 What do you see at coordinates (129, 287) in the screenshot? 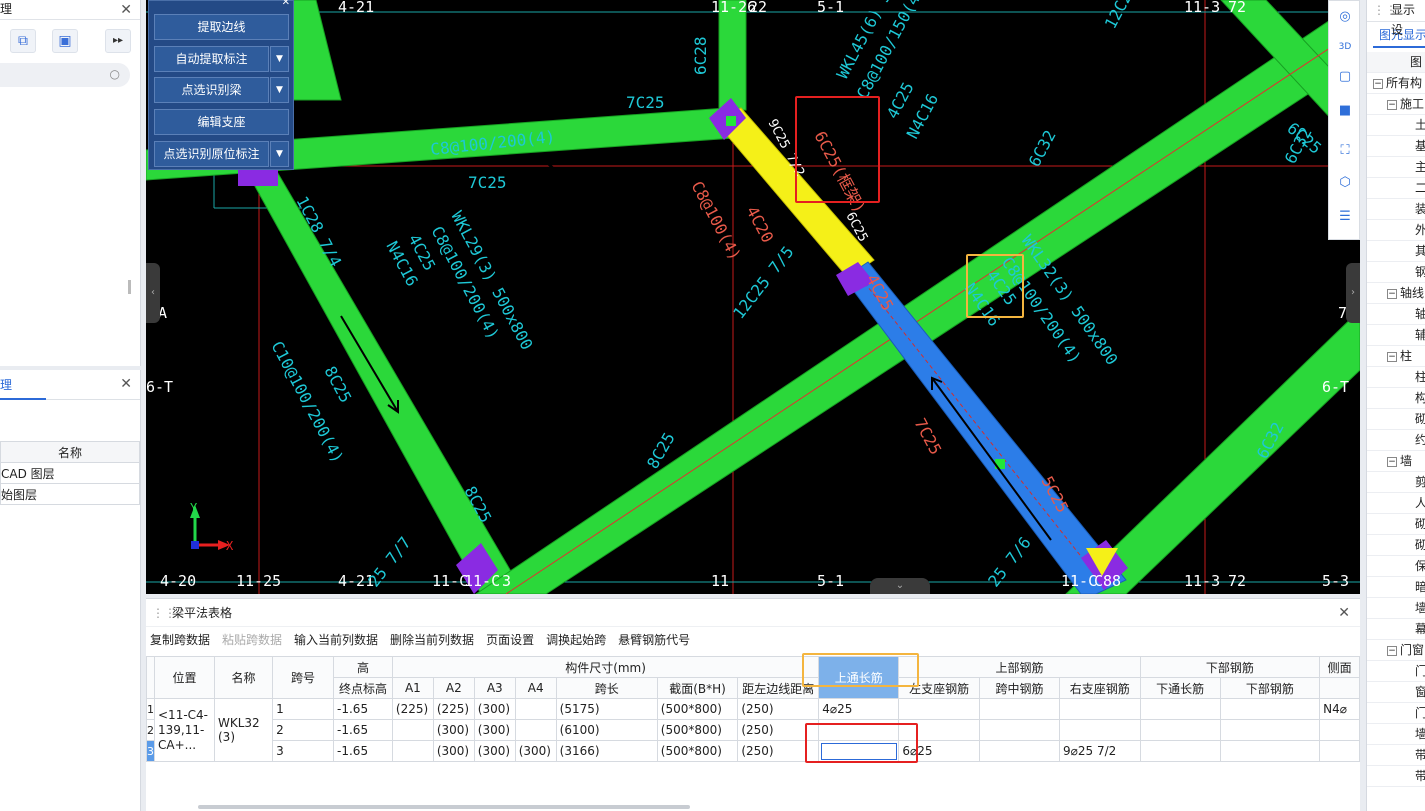
I see `scroll-handle` at bounding box center [129, 287].